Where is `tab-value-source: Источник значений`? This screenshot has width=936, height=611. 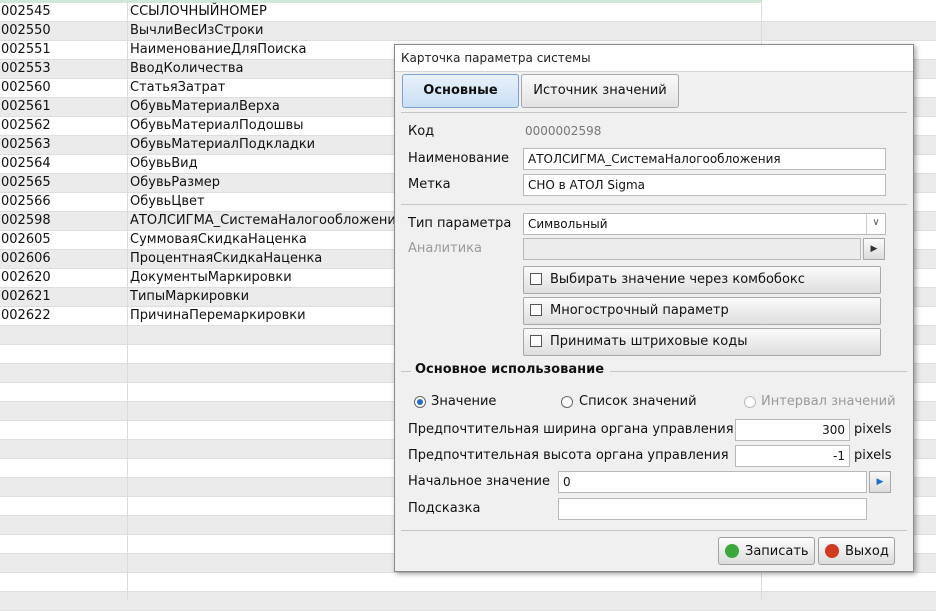 tab-value-source: Источник значений is located at coordinates (600, 91).